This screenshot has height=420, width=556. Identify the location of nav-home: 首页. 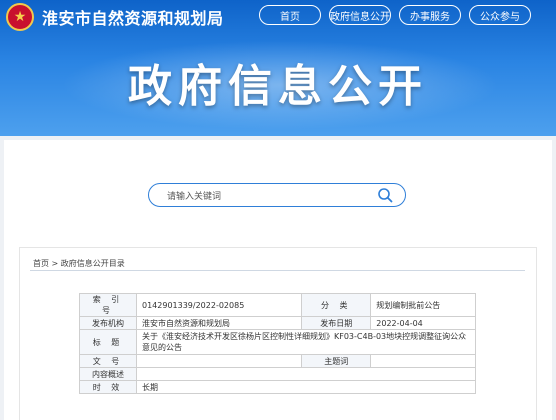
(290, 15).